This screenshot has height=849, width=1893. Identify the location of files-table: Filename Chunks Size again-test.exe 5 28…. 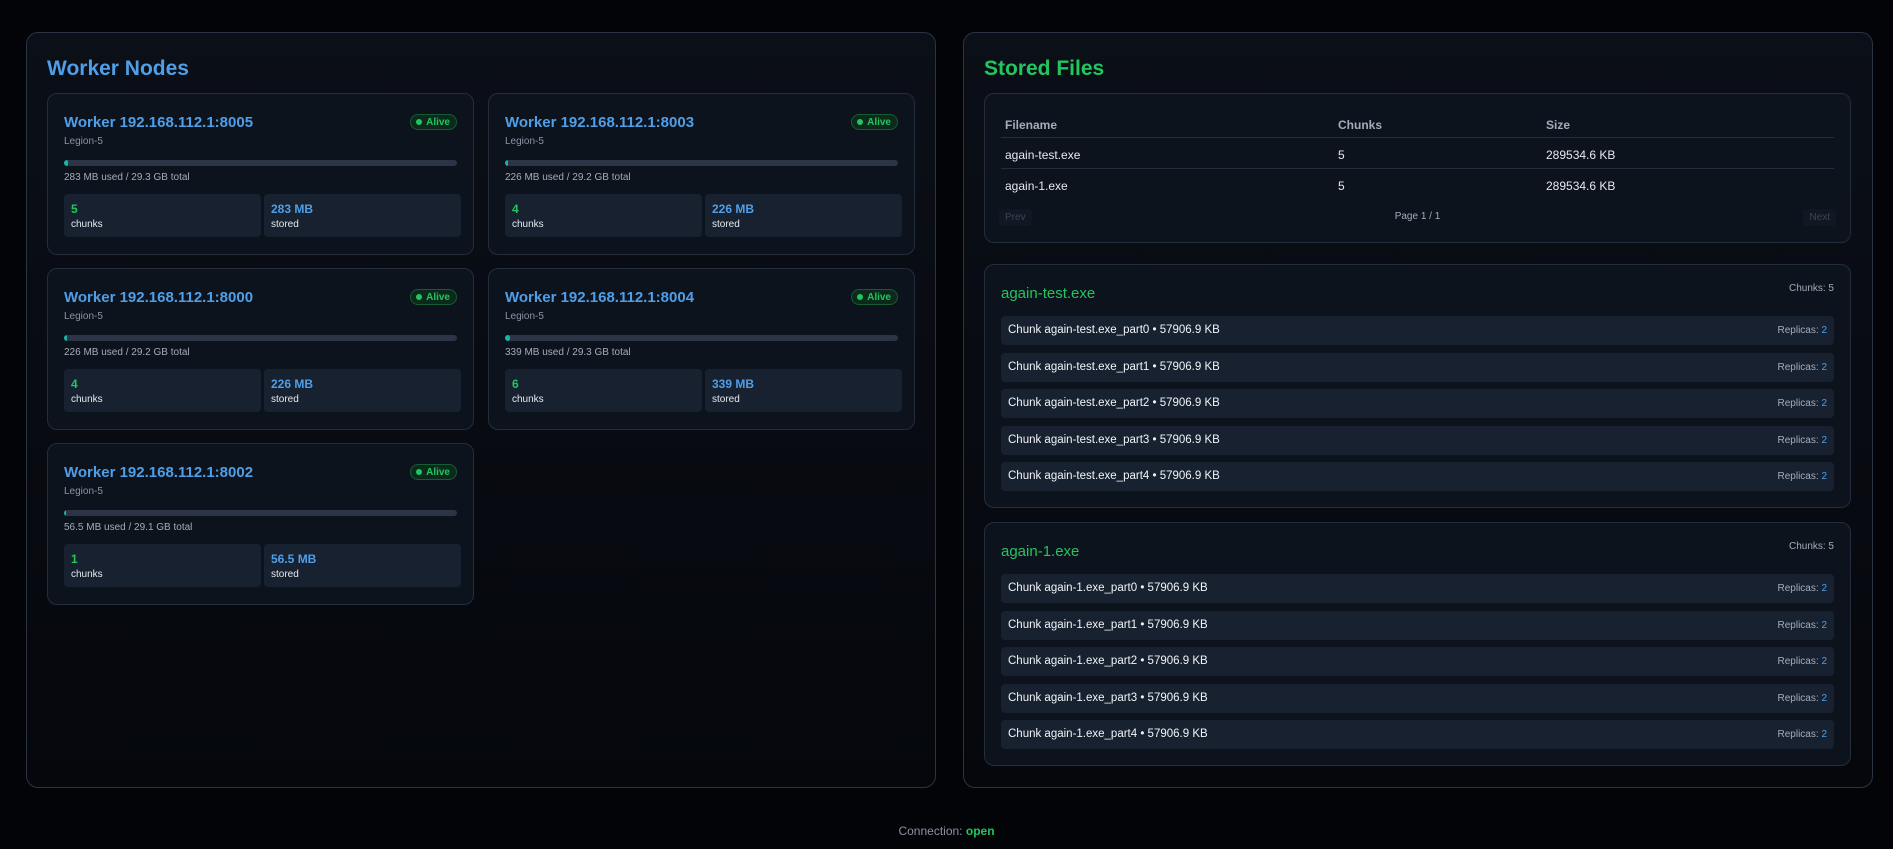
(1417, 168).